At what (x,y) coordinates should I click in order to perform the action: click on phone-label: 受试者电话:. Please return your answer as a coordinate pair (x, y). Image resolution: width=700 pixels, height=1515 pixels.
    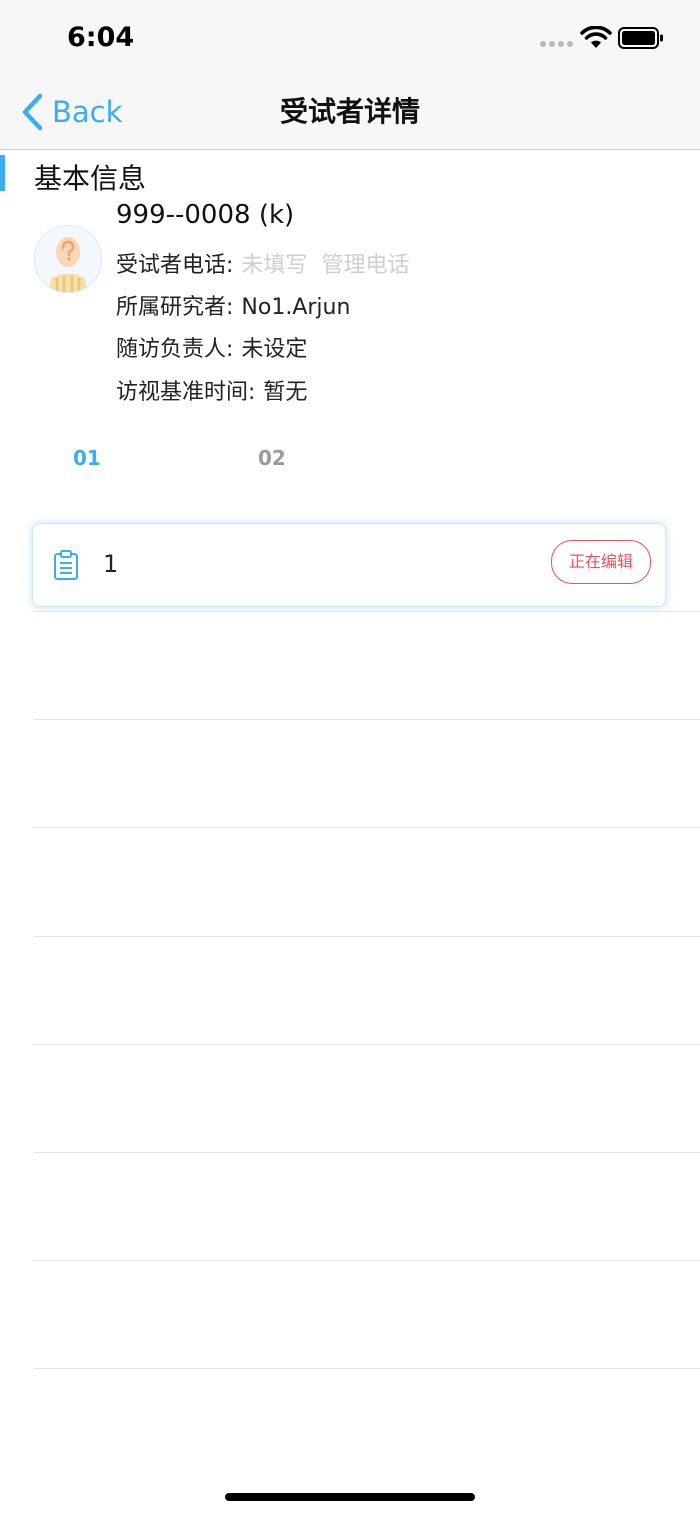
    Looking at the image, I should click on (175, 265).